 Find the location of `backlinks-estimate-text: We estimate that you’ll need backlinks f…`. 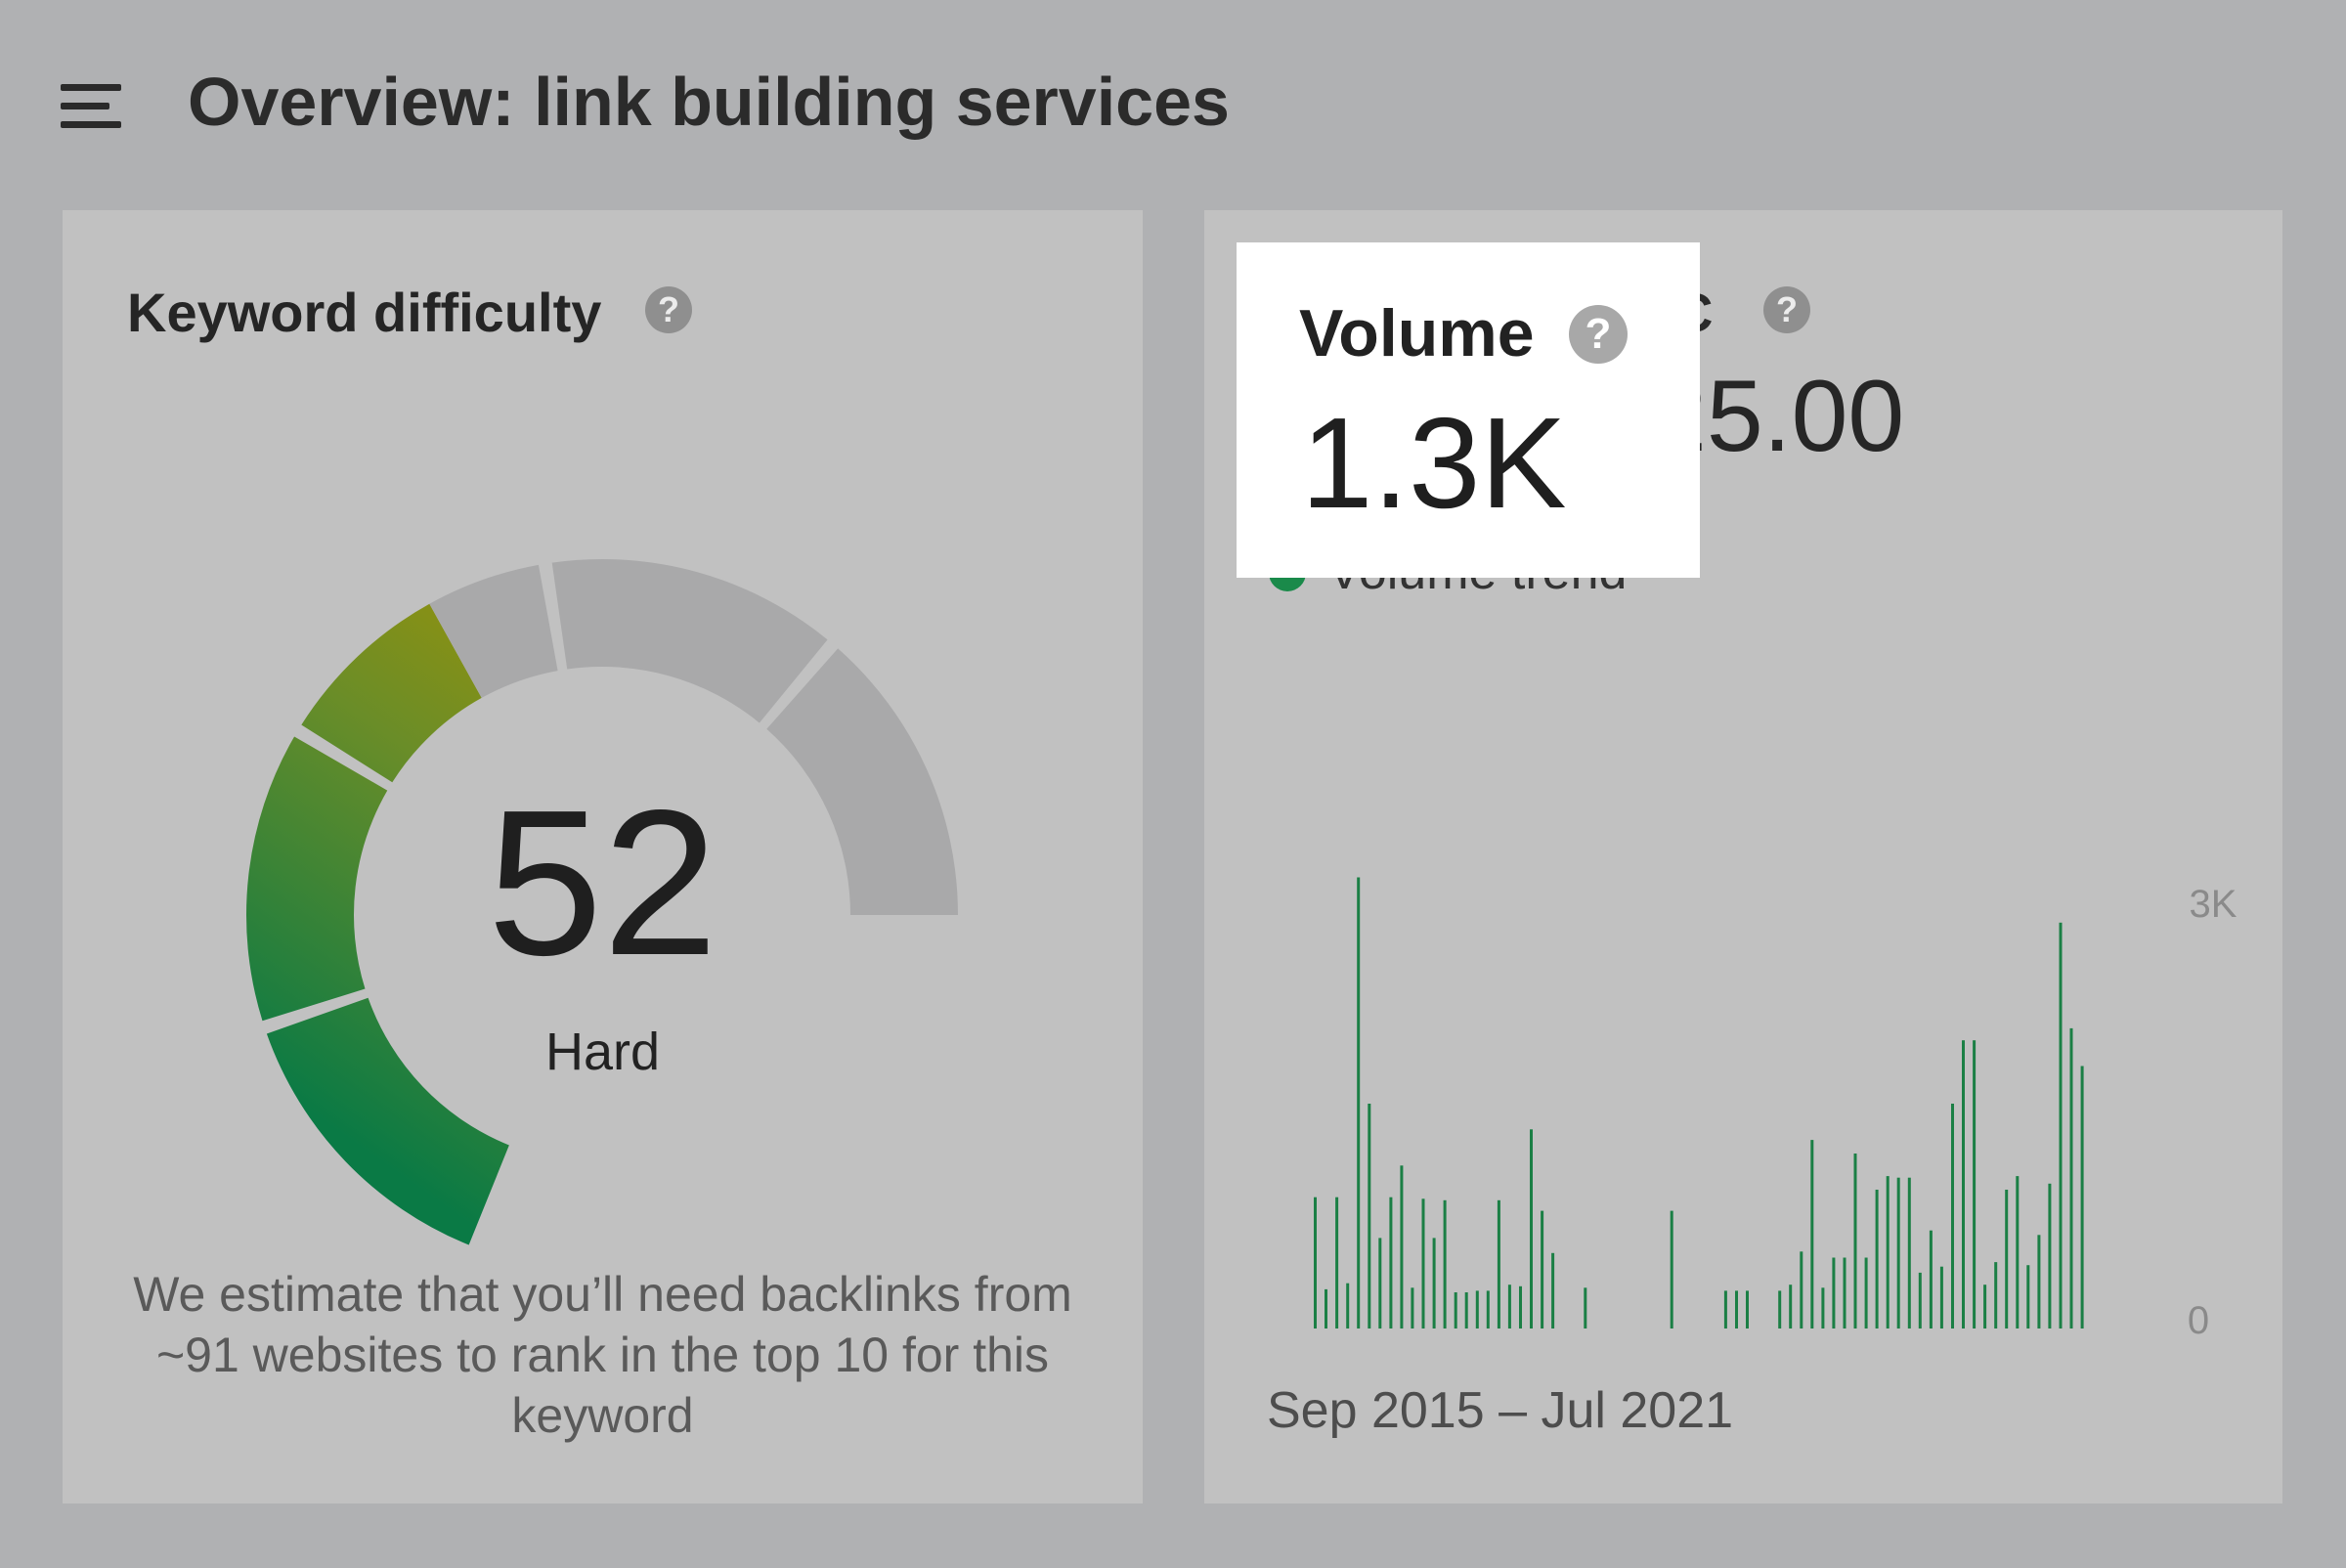

backlinks-estimate-text: We estimate that you’ll need backlinks f… is located at coordinates (602, 1355).